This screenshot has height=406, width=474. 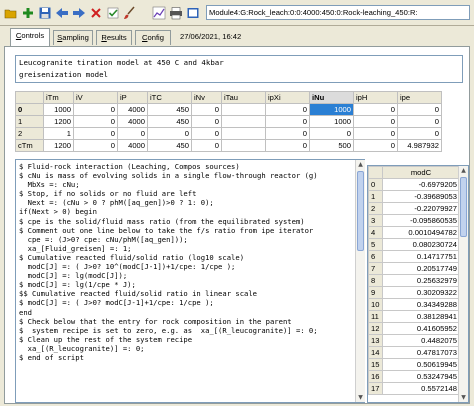 What do you see at coordinates (375, 97) in the screenshot?
I see `grid-column-header: ipH` at bounding box center [375, 97].